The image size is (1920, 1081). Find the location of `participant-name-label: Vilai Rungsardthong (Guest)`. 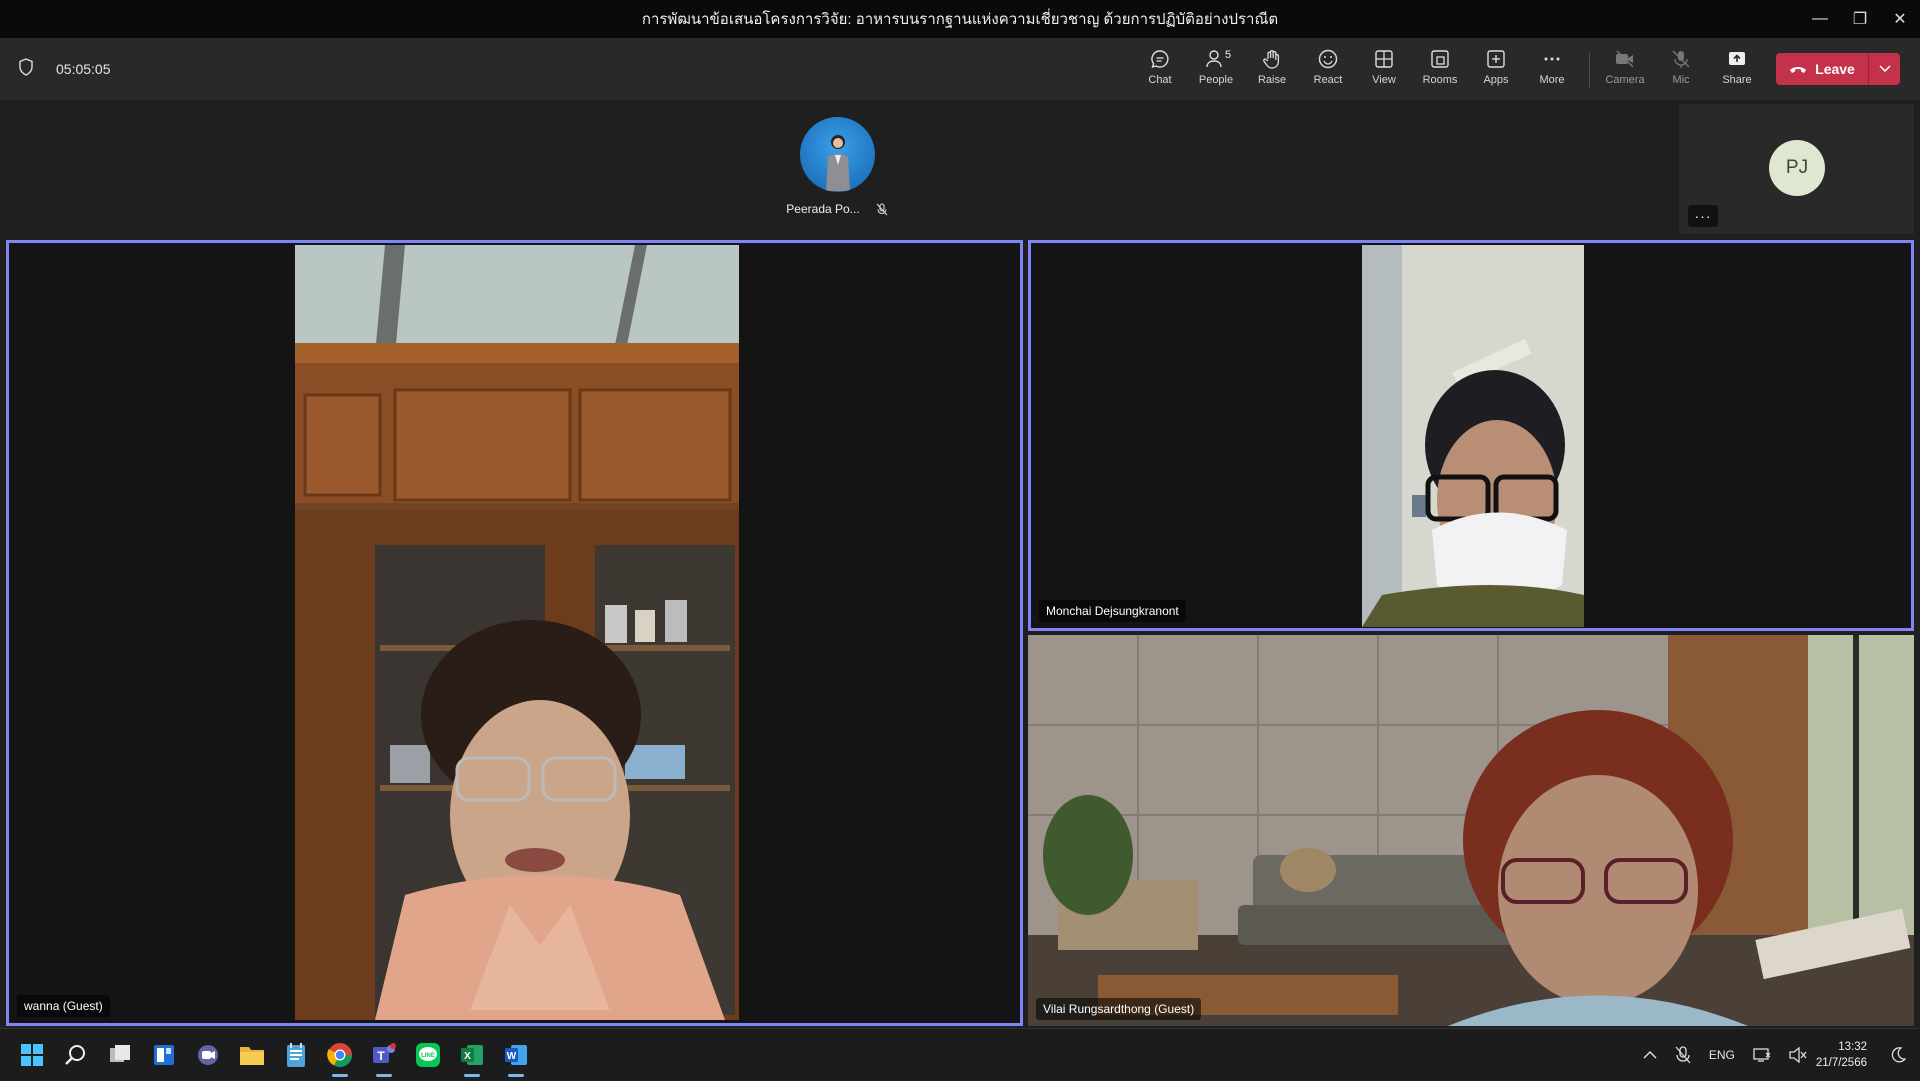

participant-name-label: Vilai Rungsardthong (Guest) is located at coordinates (1119, 1009).